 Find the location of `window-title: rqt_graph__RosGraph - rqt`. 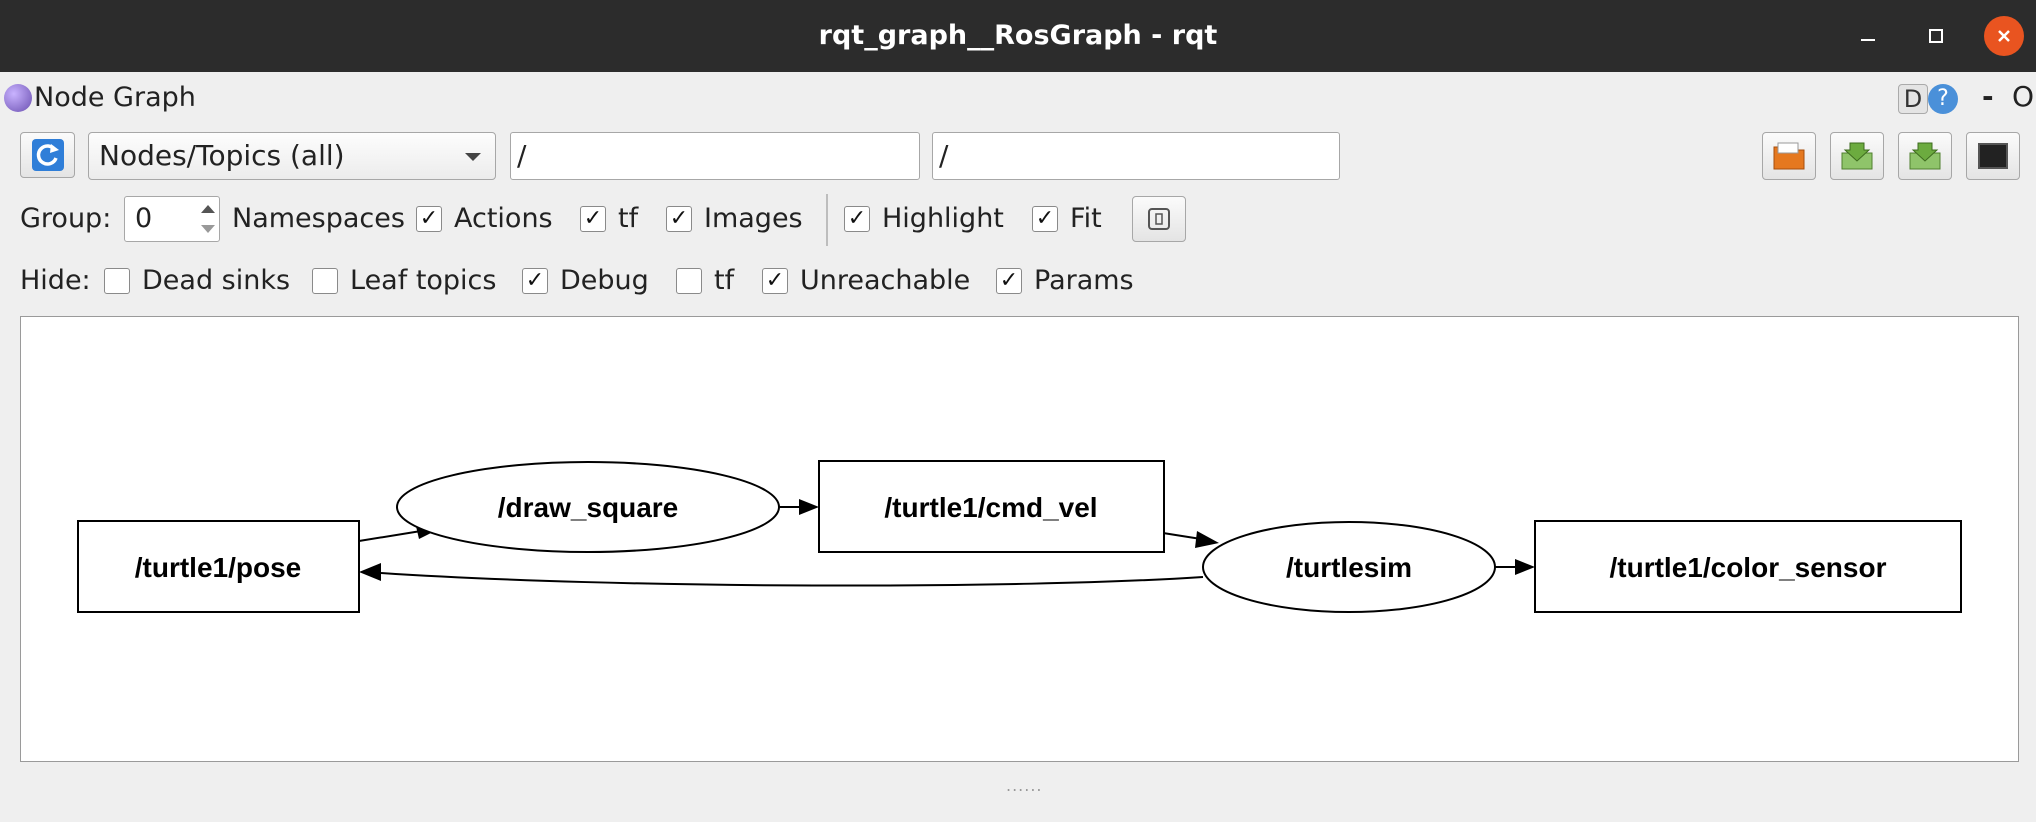

window-title: rqt_graph__RosGraph - rqt is located at coordinates (1018, 35).